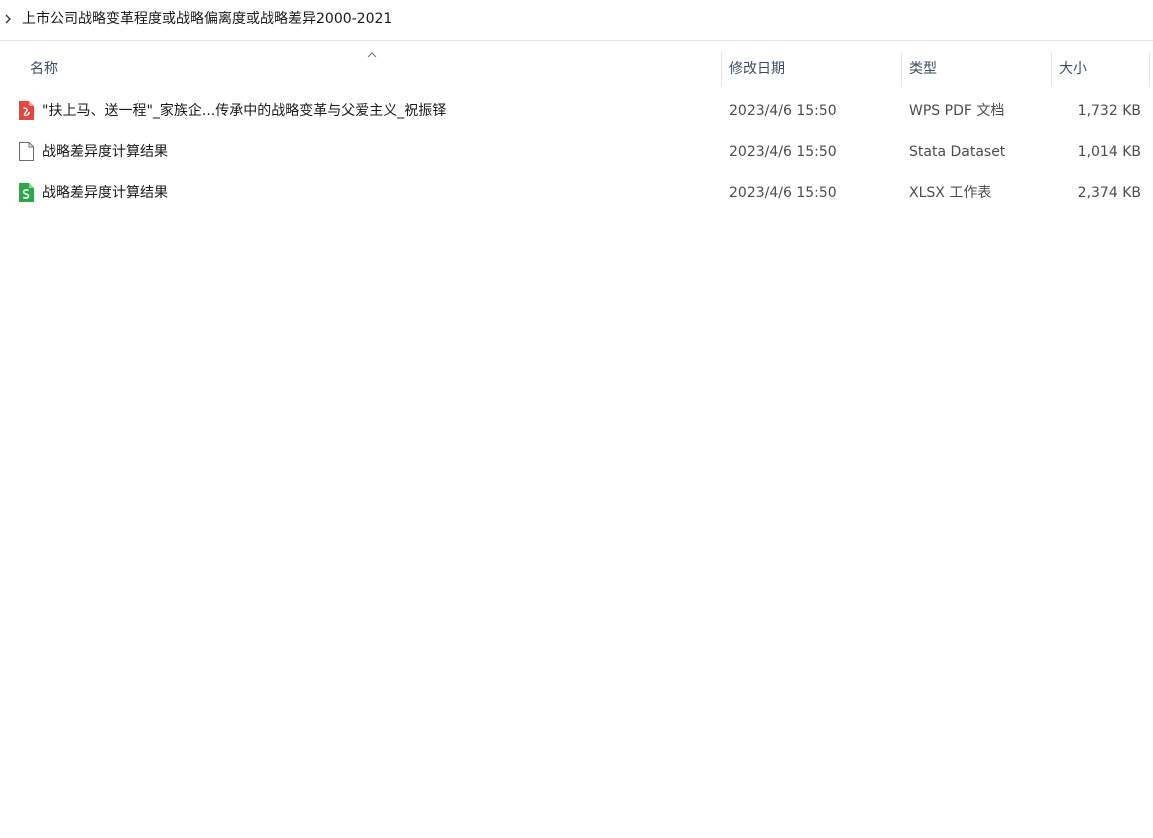 The width and height of the screenshot is (1153, 838). Describe the element at coordinates (957, 111) in the screenshot. I see `file-type: WPS PDF 文档` at that location.